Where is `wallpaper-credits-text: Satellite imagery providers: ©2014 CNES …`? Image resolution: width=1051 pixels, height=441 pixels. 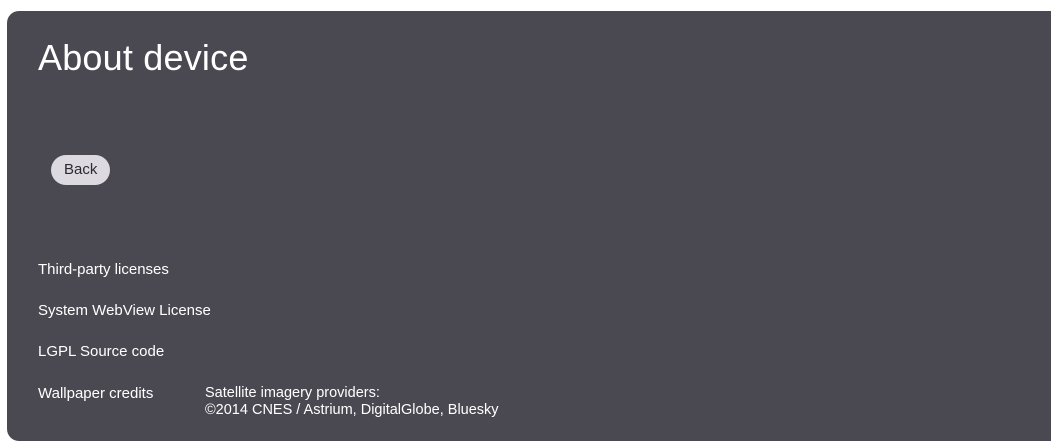
wallpaper-credits-text: Satellite imagery providers: ©2014 CNES … is located at coordinates (352, 402).